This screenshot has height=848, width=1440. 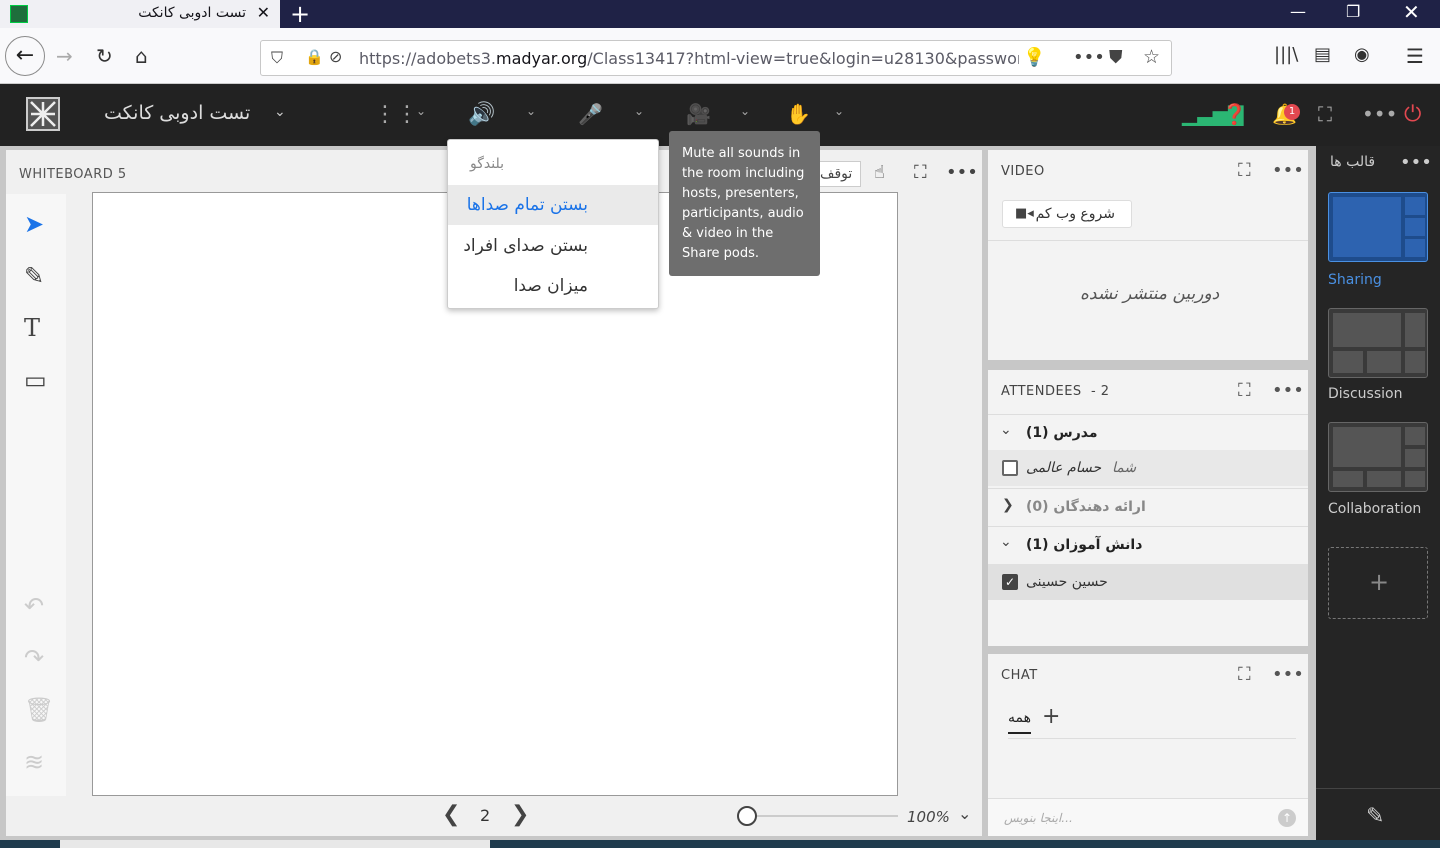 I want to click on mute-all-sounds-item: بستن تمام صداها, so click(x=553, y=205).